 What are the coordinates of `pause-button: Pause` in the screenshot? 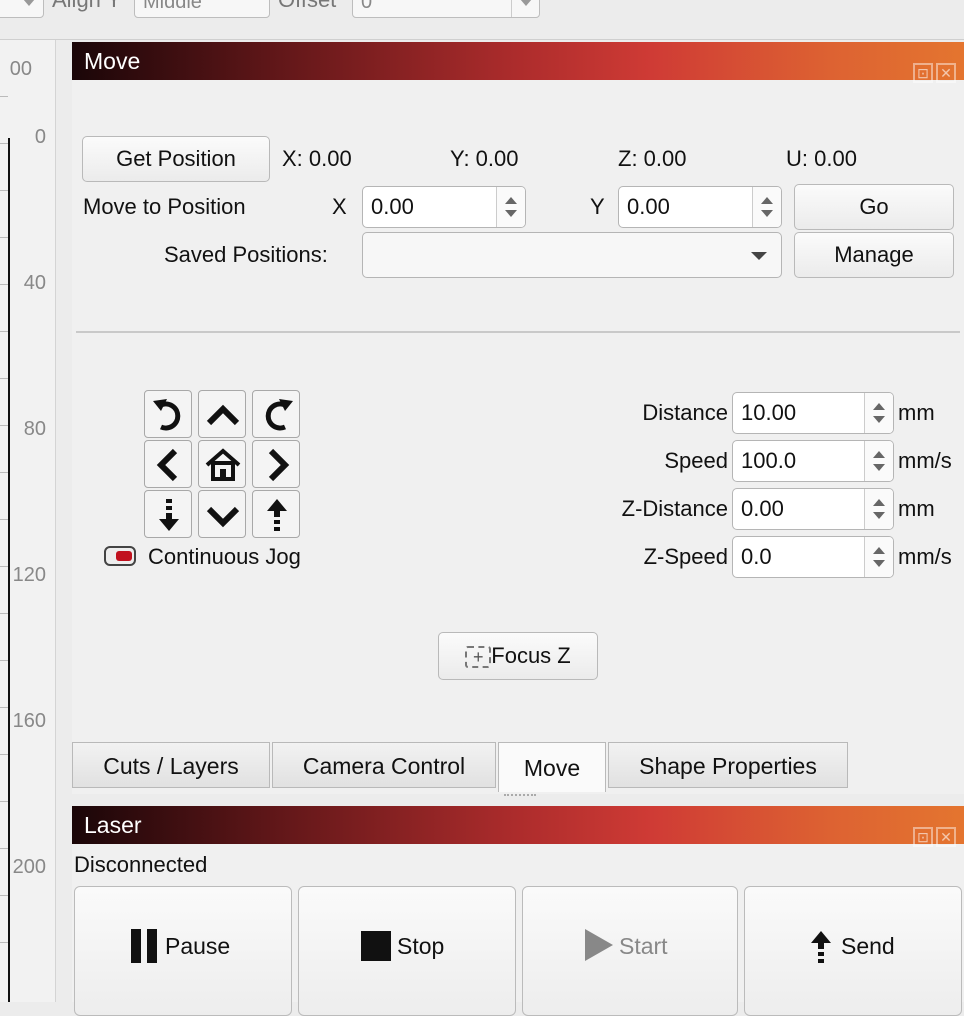 It's located at (183, 951).